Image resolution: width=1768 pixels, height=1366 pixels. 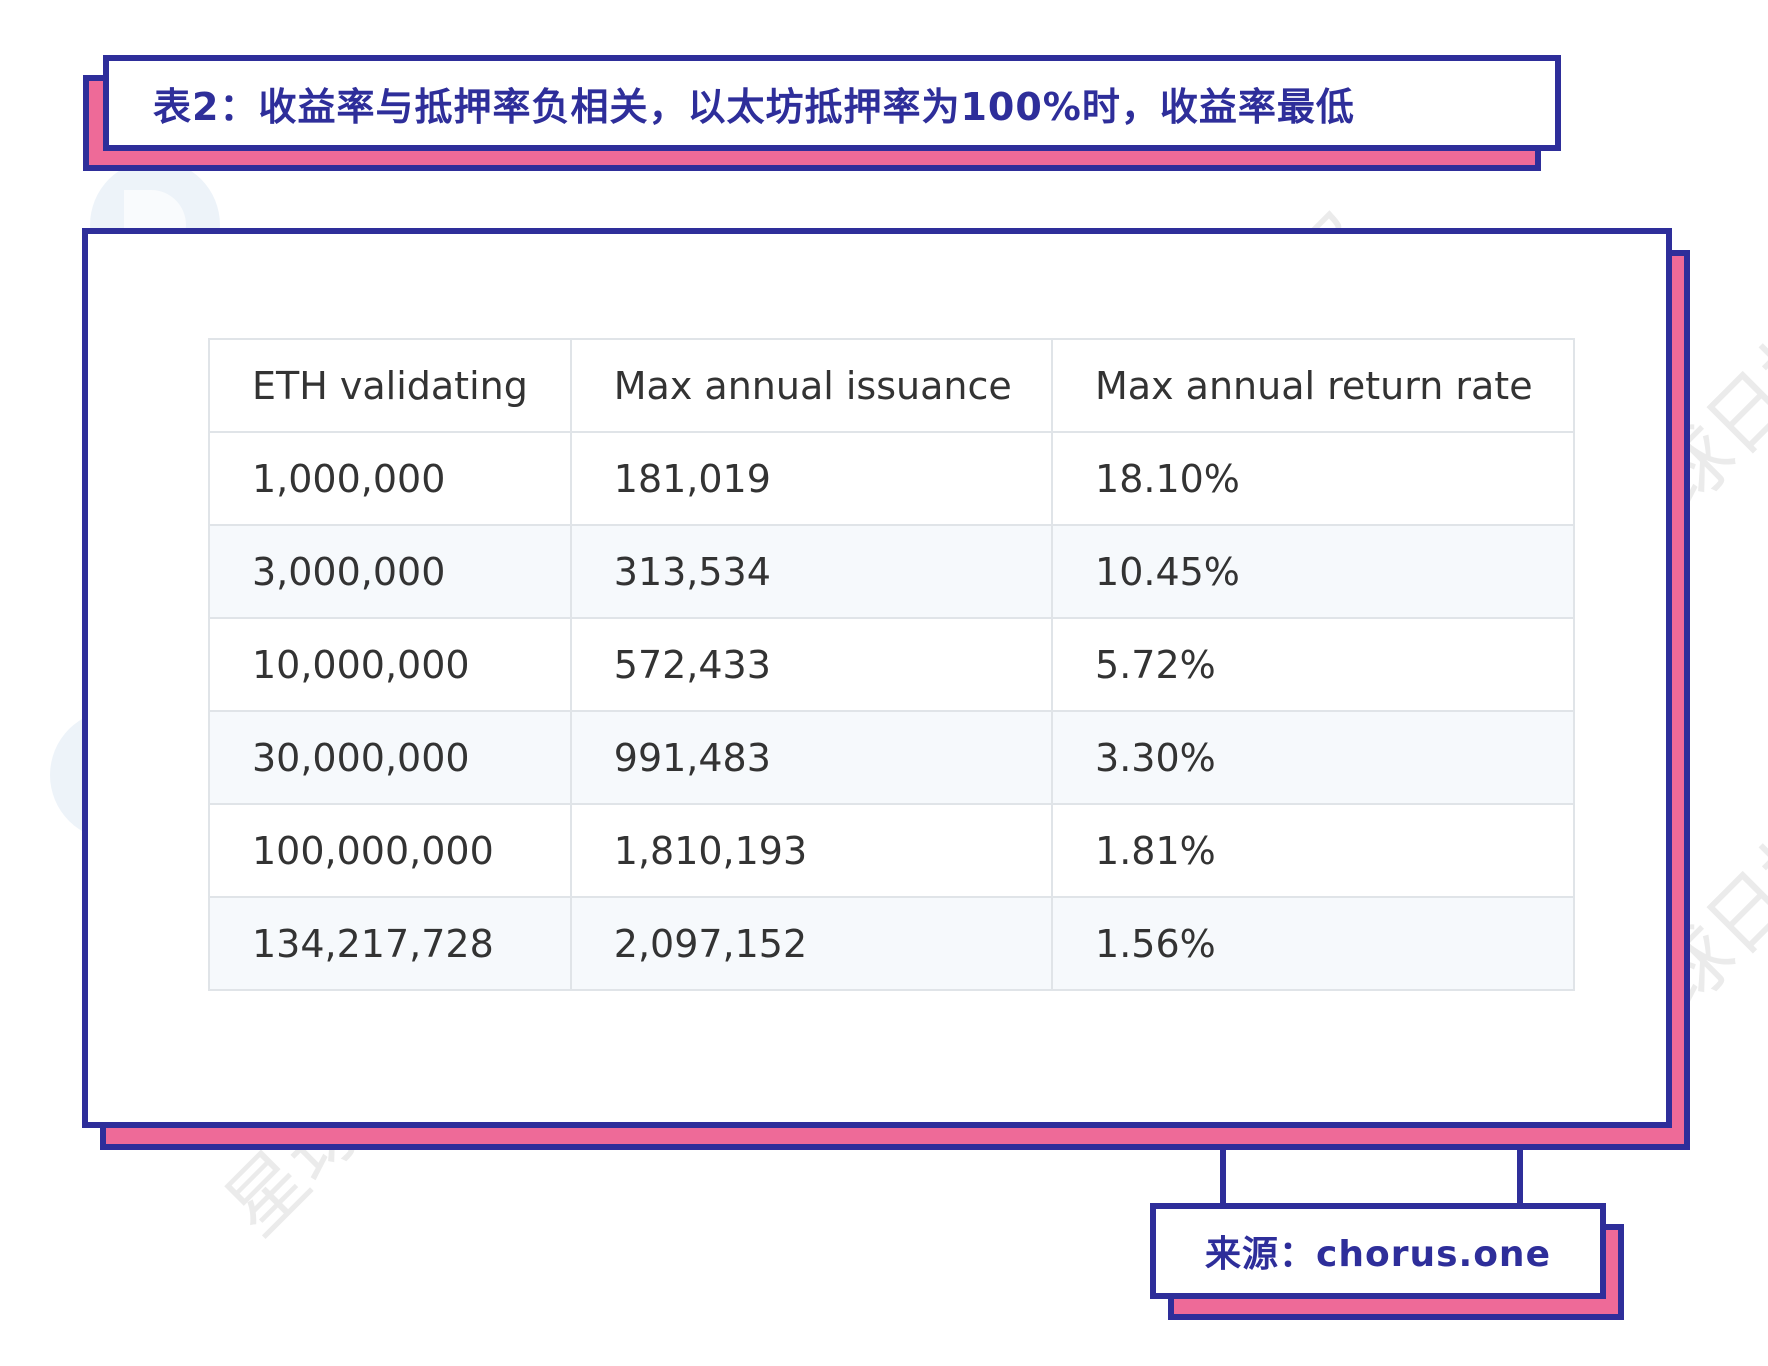 I want to click on table-cell: 2,097,152, so click(x=811, y=943).